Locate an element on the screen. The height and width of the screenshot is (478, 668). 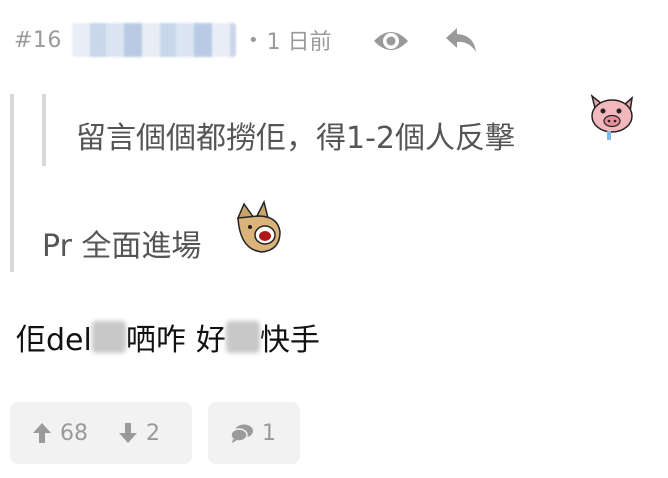
reply-icon is located at coordinates (461, 42).